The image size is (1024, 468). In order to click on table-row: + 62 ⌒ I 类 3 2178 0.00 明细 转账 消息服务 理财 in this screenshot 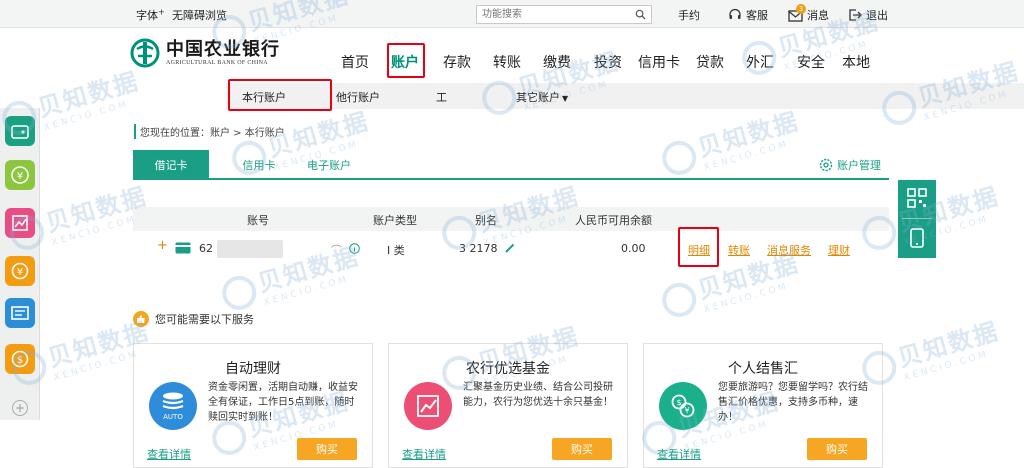, I will do `click(511, 250)`.